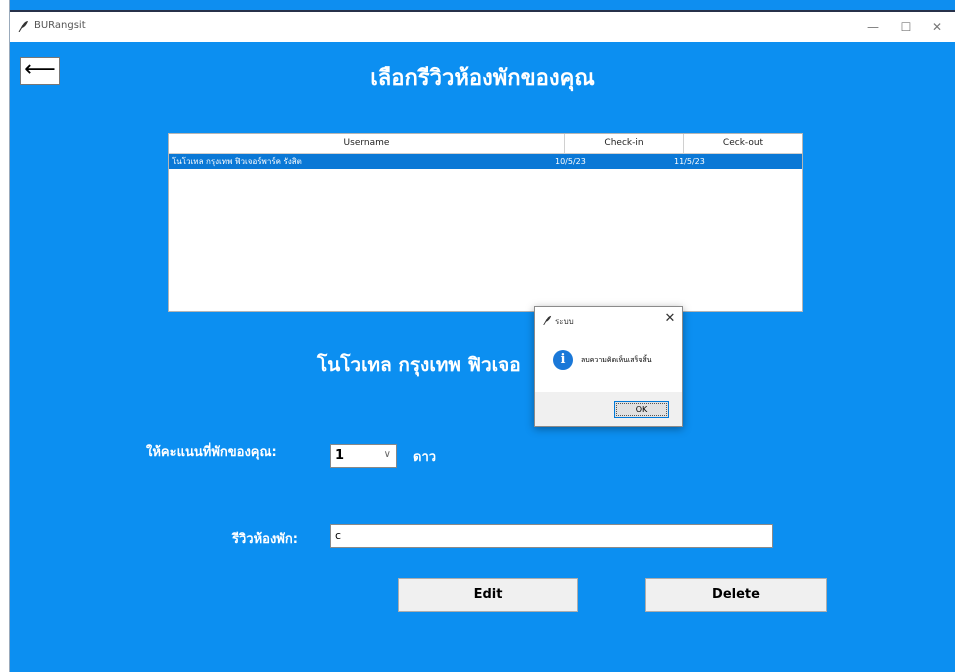 The height and width of the screenshot is (672, 955). I want to click on table-header: Username Check-in Ceck-out, so click(485, 144).